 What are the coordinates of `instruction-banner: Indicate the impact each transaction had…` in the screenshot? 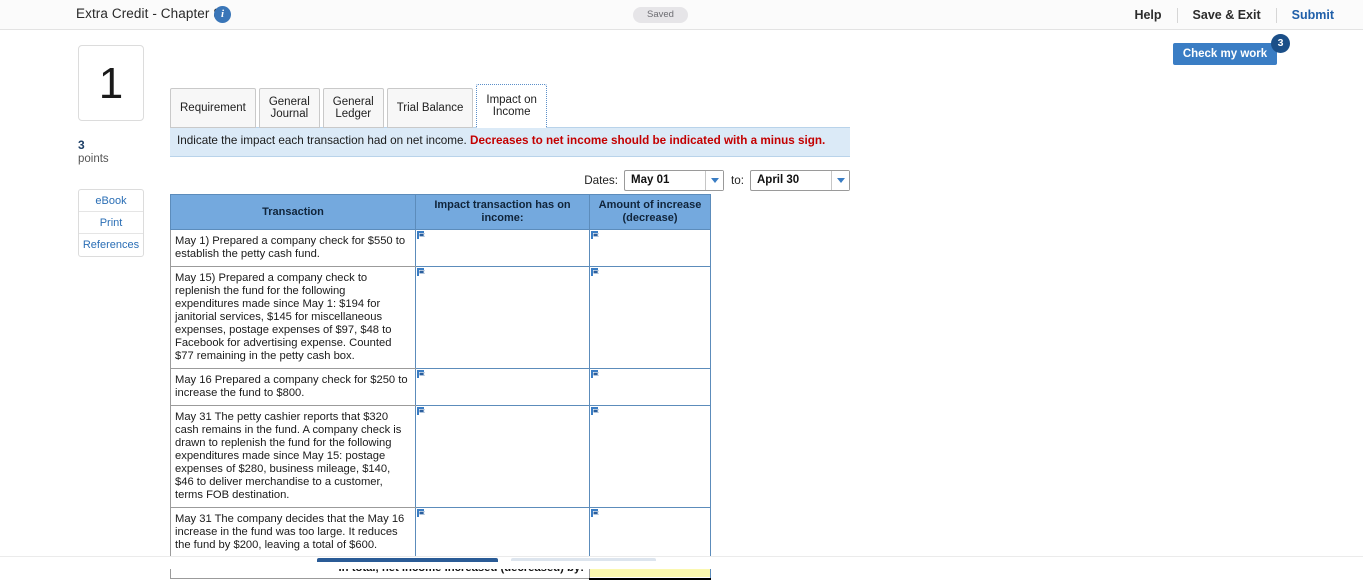 It's located at (510, 142).